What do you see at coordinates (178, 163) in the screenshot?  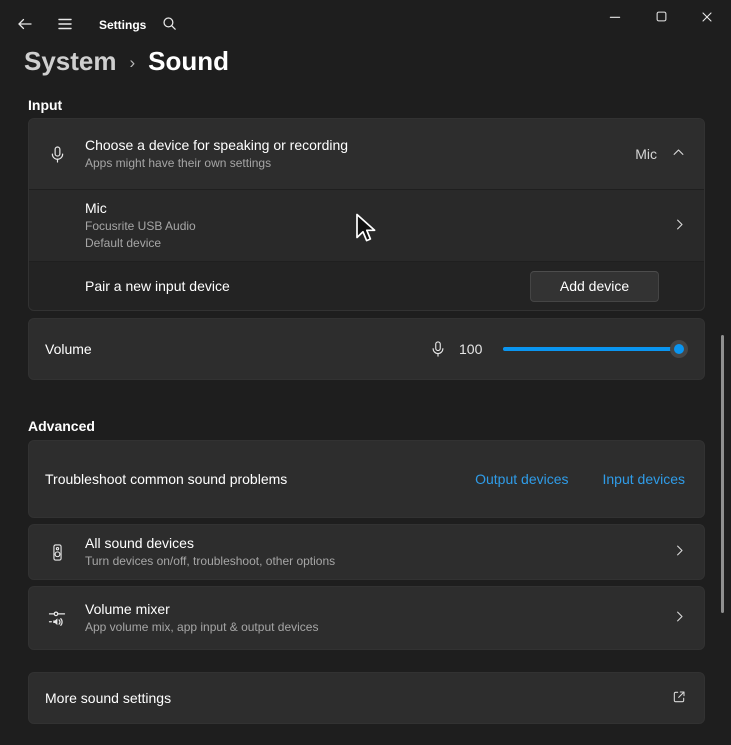 I see `device-picker-subtitle: Apps might have their own settings` at bounding box center [178, 163].